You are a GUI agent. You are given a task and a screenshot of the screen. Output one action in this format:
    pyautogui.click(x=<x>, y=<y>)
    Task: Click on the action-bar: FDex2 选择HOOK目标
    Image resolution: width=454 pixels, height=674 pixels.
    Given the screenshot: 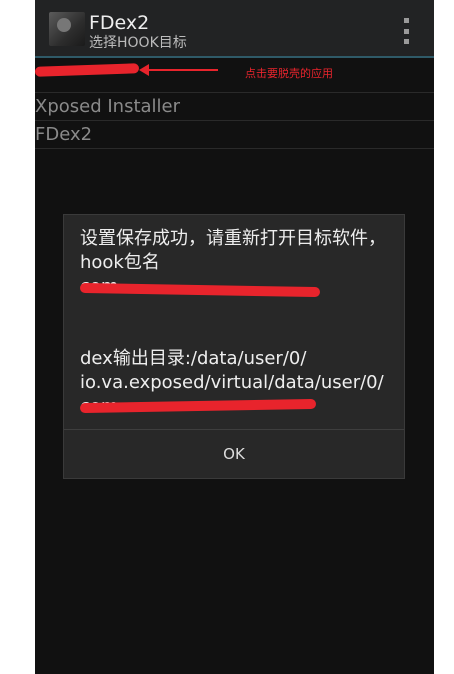 What is the action you would take?
    pyautogui.click(x=234, y=29)
    